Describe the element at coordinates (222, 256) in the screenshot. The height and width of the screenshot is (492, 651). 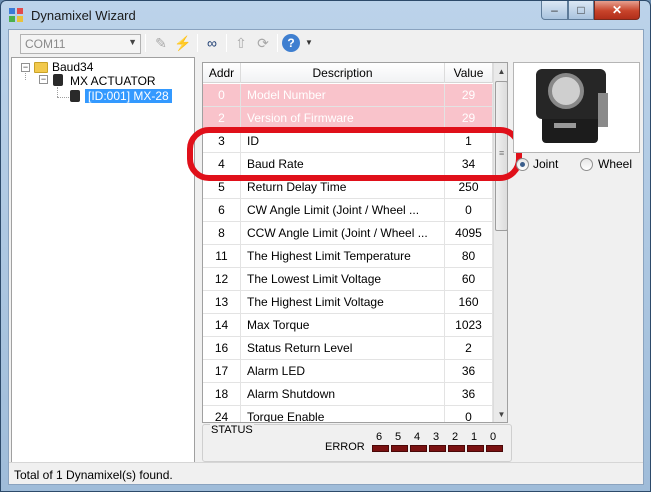
I see `cell-addr: 11` at that location.